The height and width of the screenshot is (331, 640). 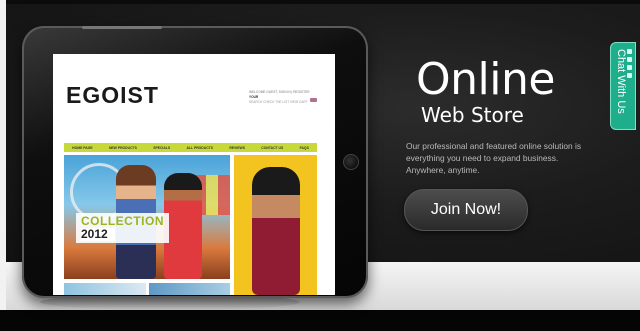 I want to click on store-nav-item: HOME PAGE, so click(x=82, y=148).